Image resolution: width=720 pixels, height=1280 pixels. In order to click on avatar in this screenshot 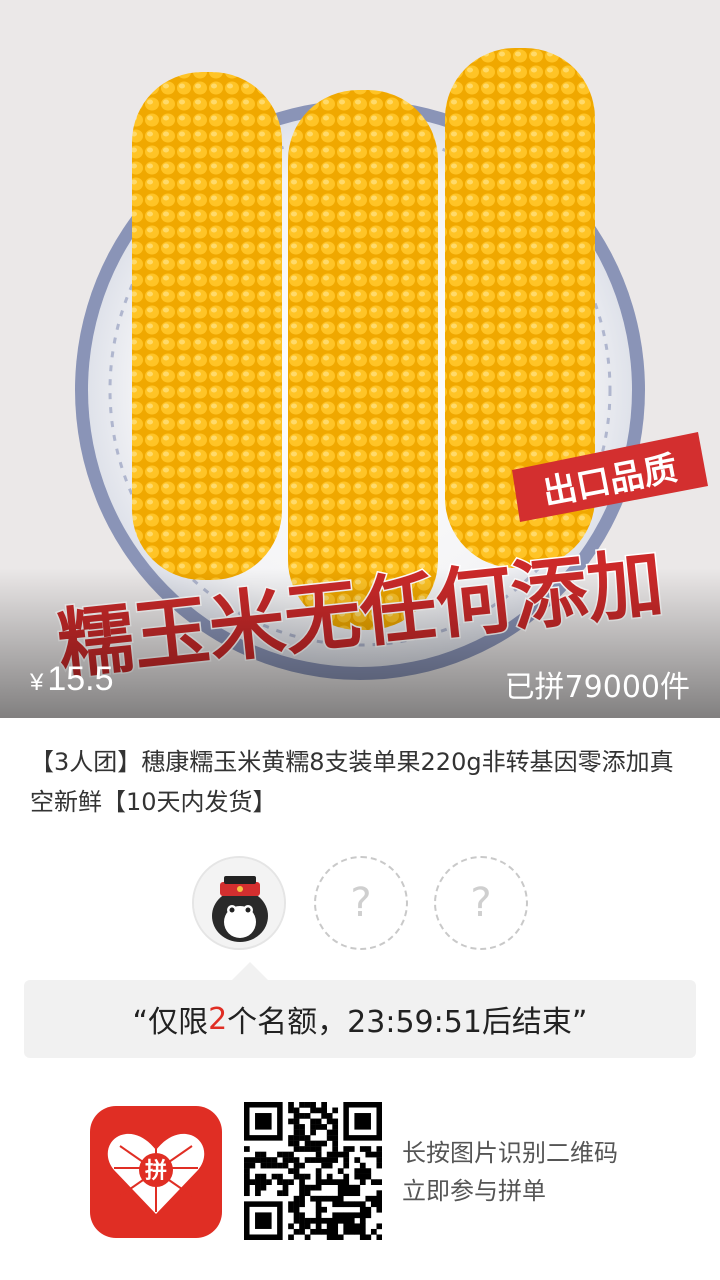, I will do `click(239, 903)`.